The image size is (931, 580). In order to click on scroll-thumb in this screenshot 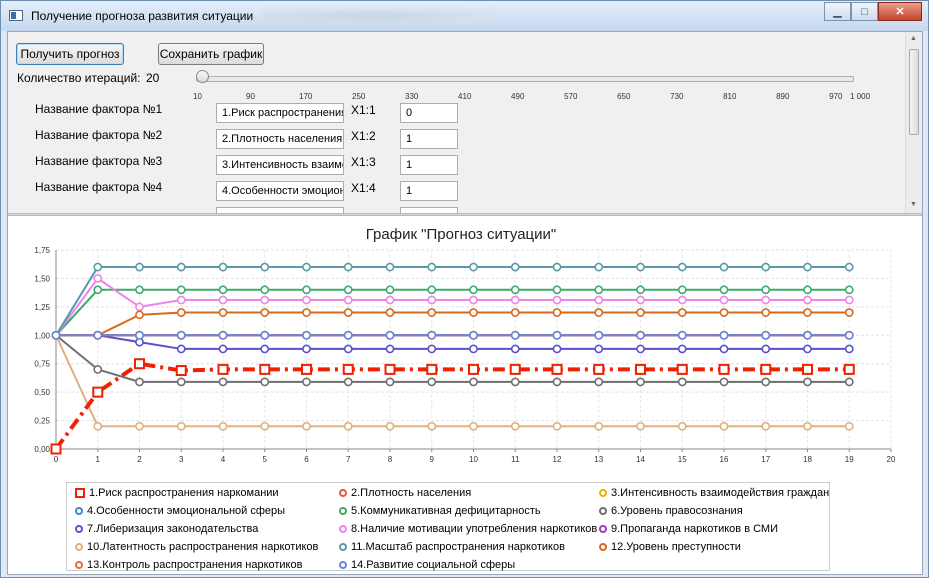, I will do `click(914, 92)`.